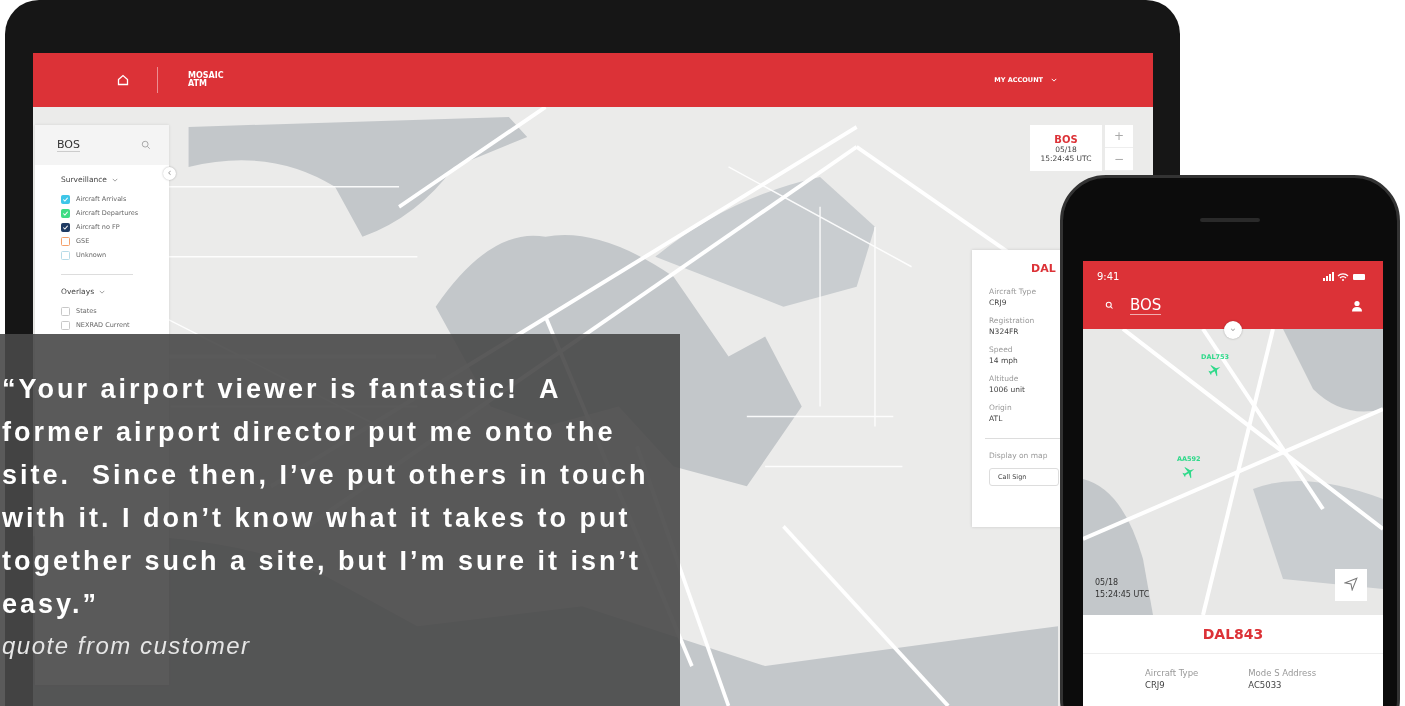  Describe the element at coordinates (1172, 673) in the screenshot. I see `field-label: Aircraft Type` at that location.